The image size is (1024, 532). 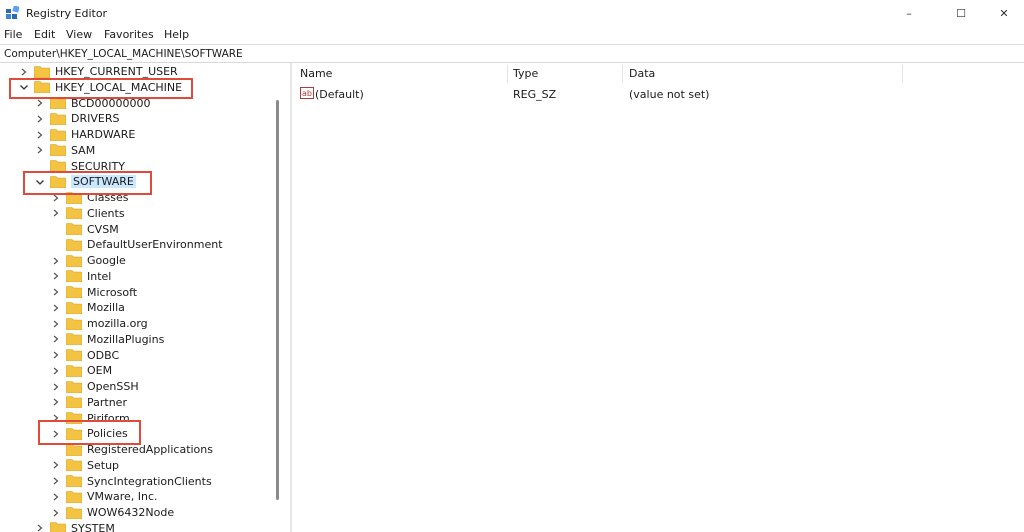 What do you see at coordinates (129, 34) in the screenshot?
I see `menu-favorites: Favorites` at bounding box center [129, 34].